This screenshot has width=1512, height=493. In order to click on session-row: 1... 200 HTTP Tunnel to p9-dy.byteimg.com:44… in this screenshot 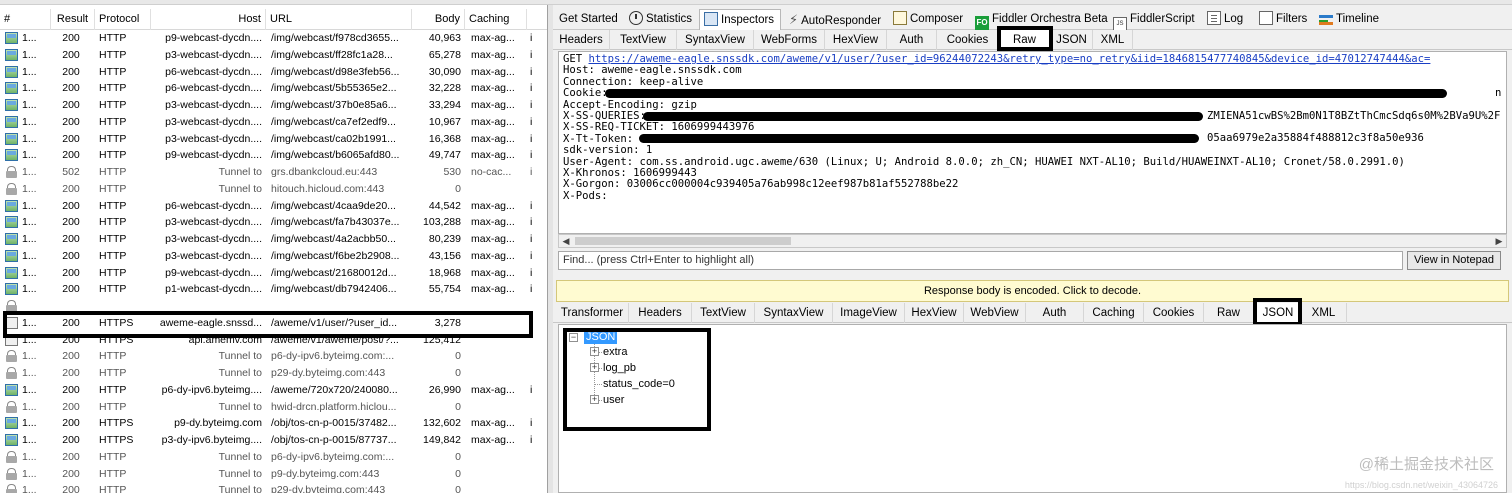, I will do `click(273, 474)`.